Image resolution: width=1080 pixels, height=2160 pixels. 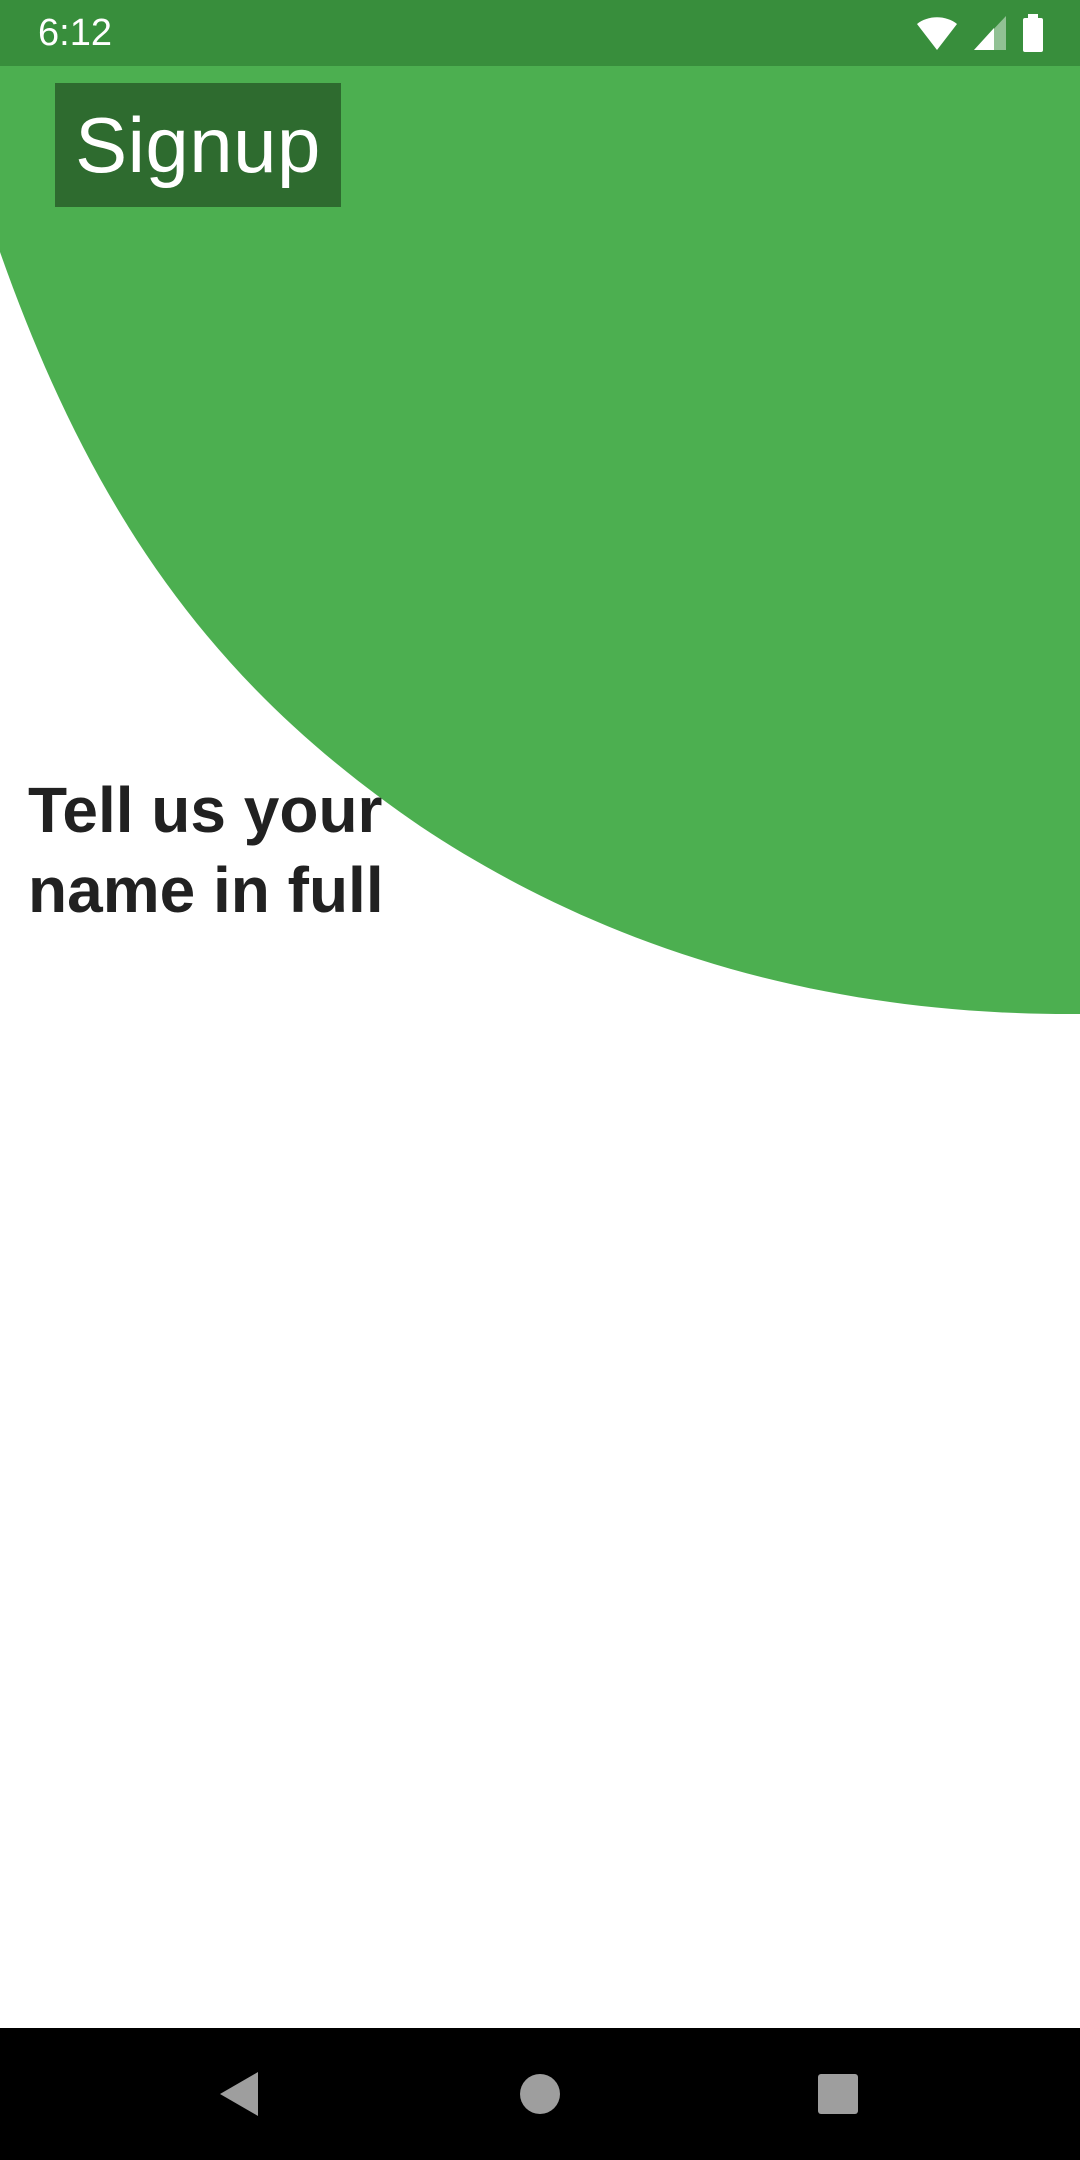 I want to click on page-title-box: Signup, so click(x=198, y=145).